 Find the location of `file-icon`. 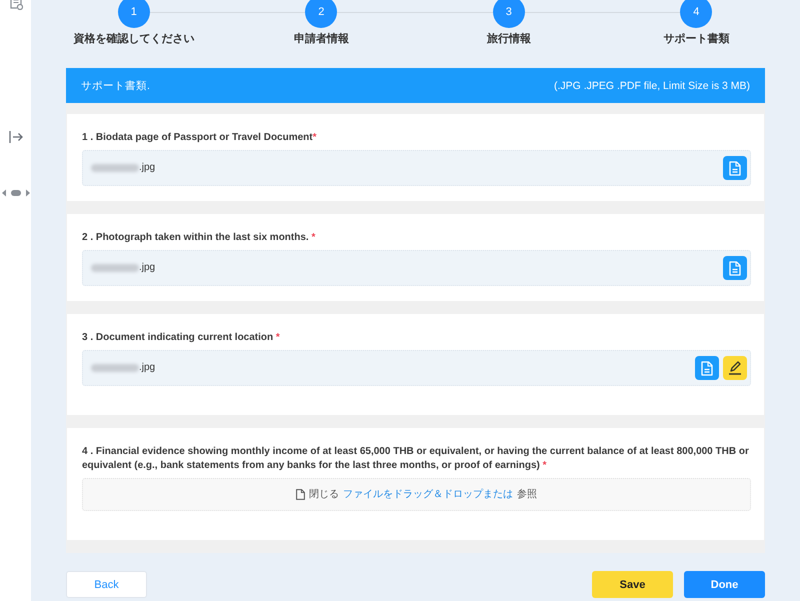

file-icon is located at coordinates (300, 494).